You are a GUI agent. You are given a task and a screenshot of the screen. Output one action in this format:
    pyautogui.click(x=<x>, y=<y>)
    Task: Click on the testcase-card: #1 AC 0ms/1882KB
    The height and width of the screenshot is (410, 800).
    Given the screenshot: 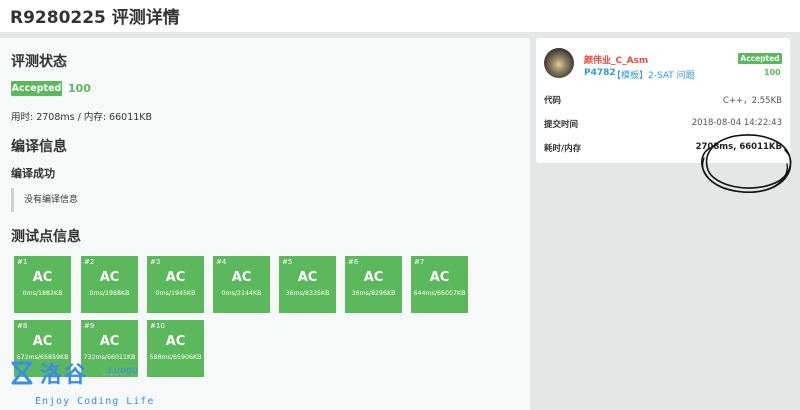 What is the action you would take?
    pyautogui.click(x=42, y=284)
    